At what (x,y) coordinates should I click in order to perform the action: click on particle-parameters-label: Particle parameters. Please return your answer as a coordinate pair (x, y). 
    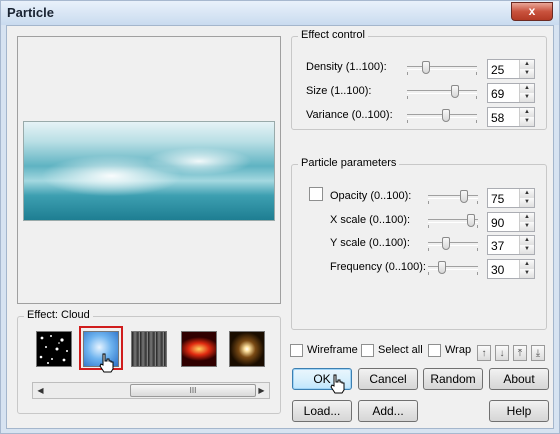
    Looking at the image, I should click on (349, 163).